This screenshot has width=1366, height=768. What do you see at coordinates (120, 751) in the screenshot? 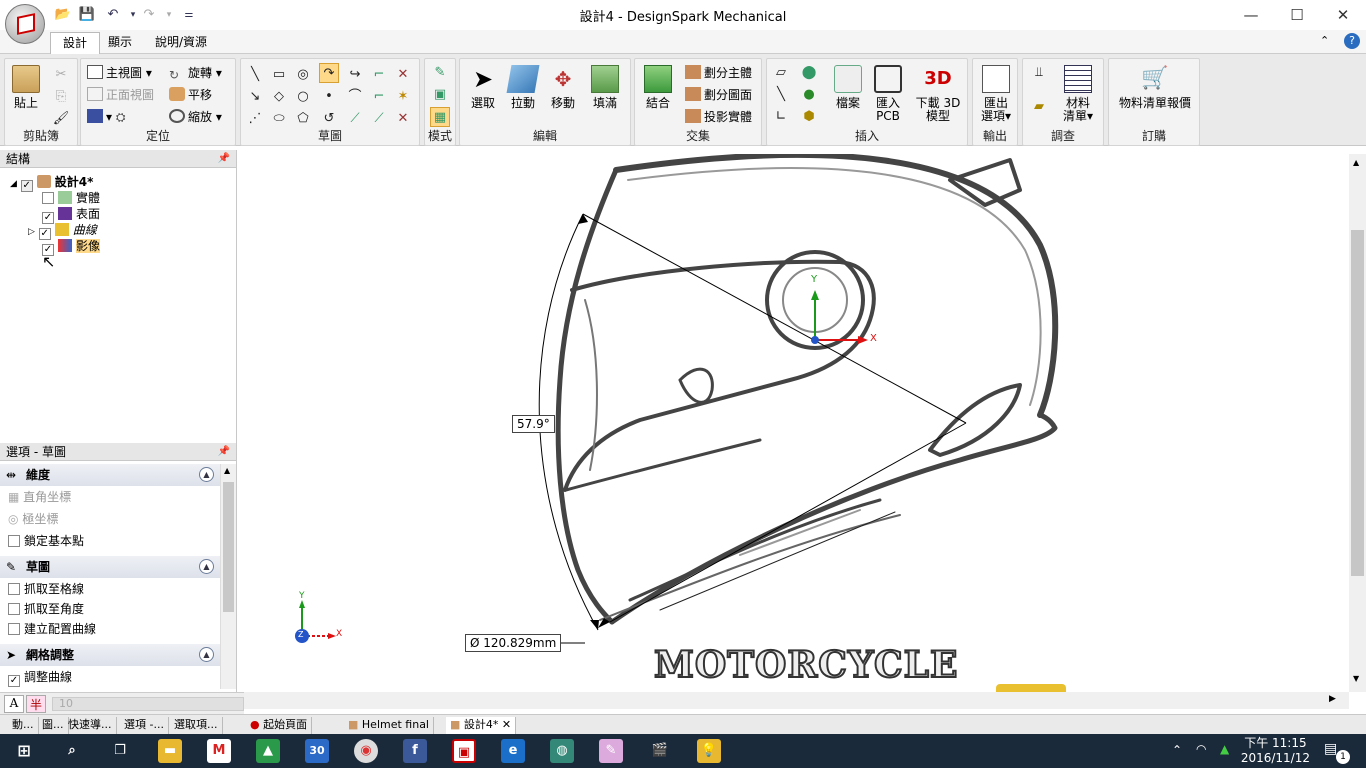
I see `task-view-icon: ❐` at bounding box center [120, 751].